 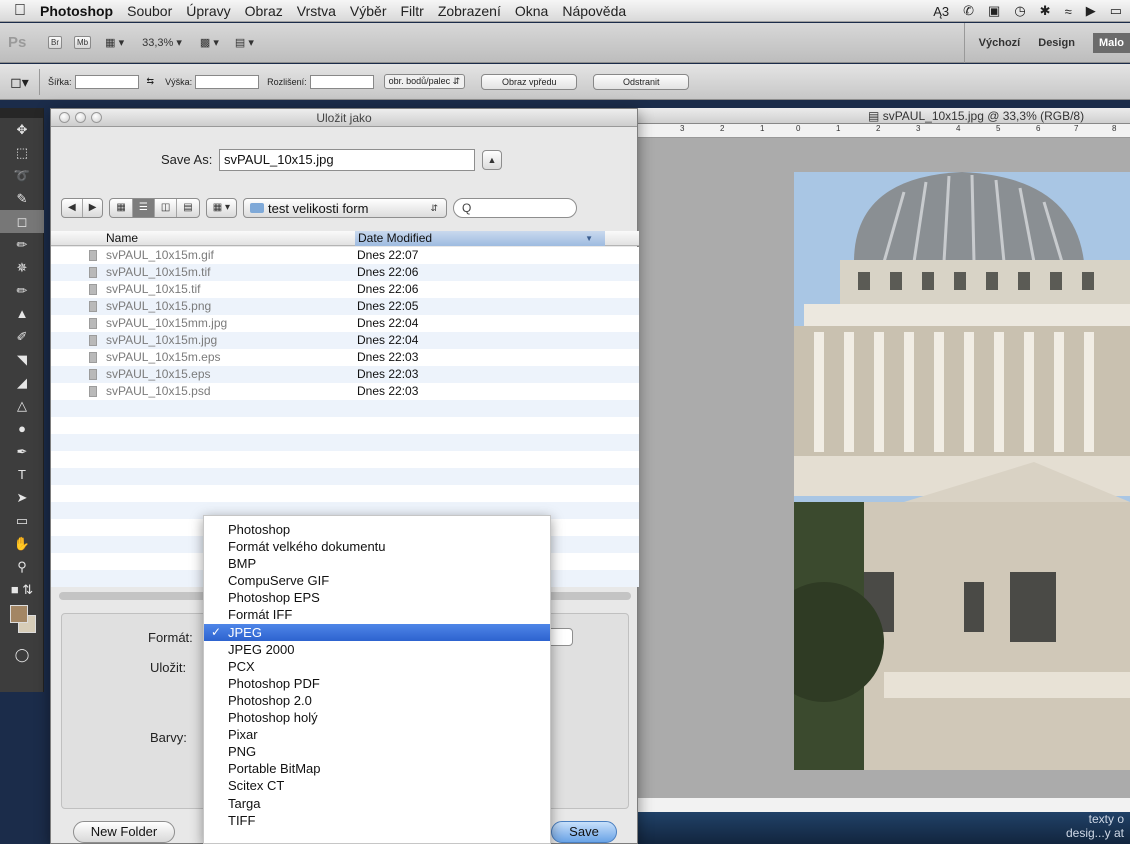 I want to click on zoom-window-icon, so click(x=96, y=117).